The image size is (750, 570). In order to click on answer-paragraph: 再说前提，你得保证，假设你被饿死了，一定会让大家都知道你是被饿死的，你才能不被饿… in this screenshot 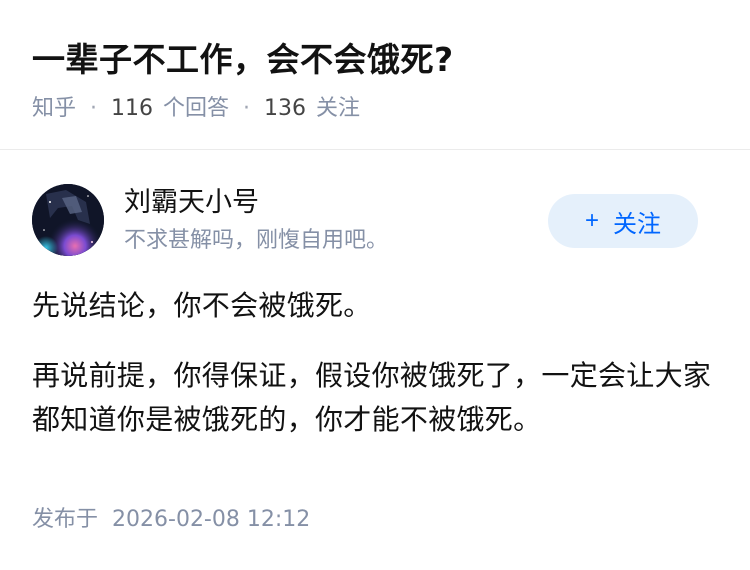, I will do `click(372, 397)`.